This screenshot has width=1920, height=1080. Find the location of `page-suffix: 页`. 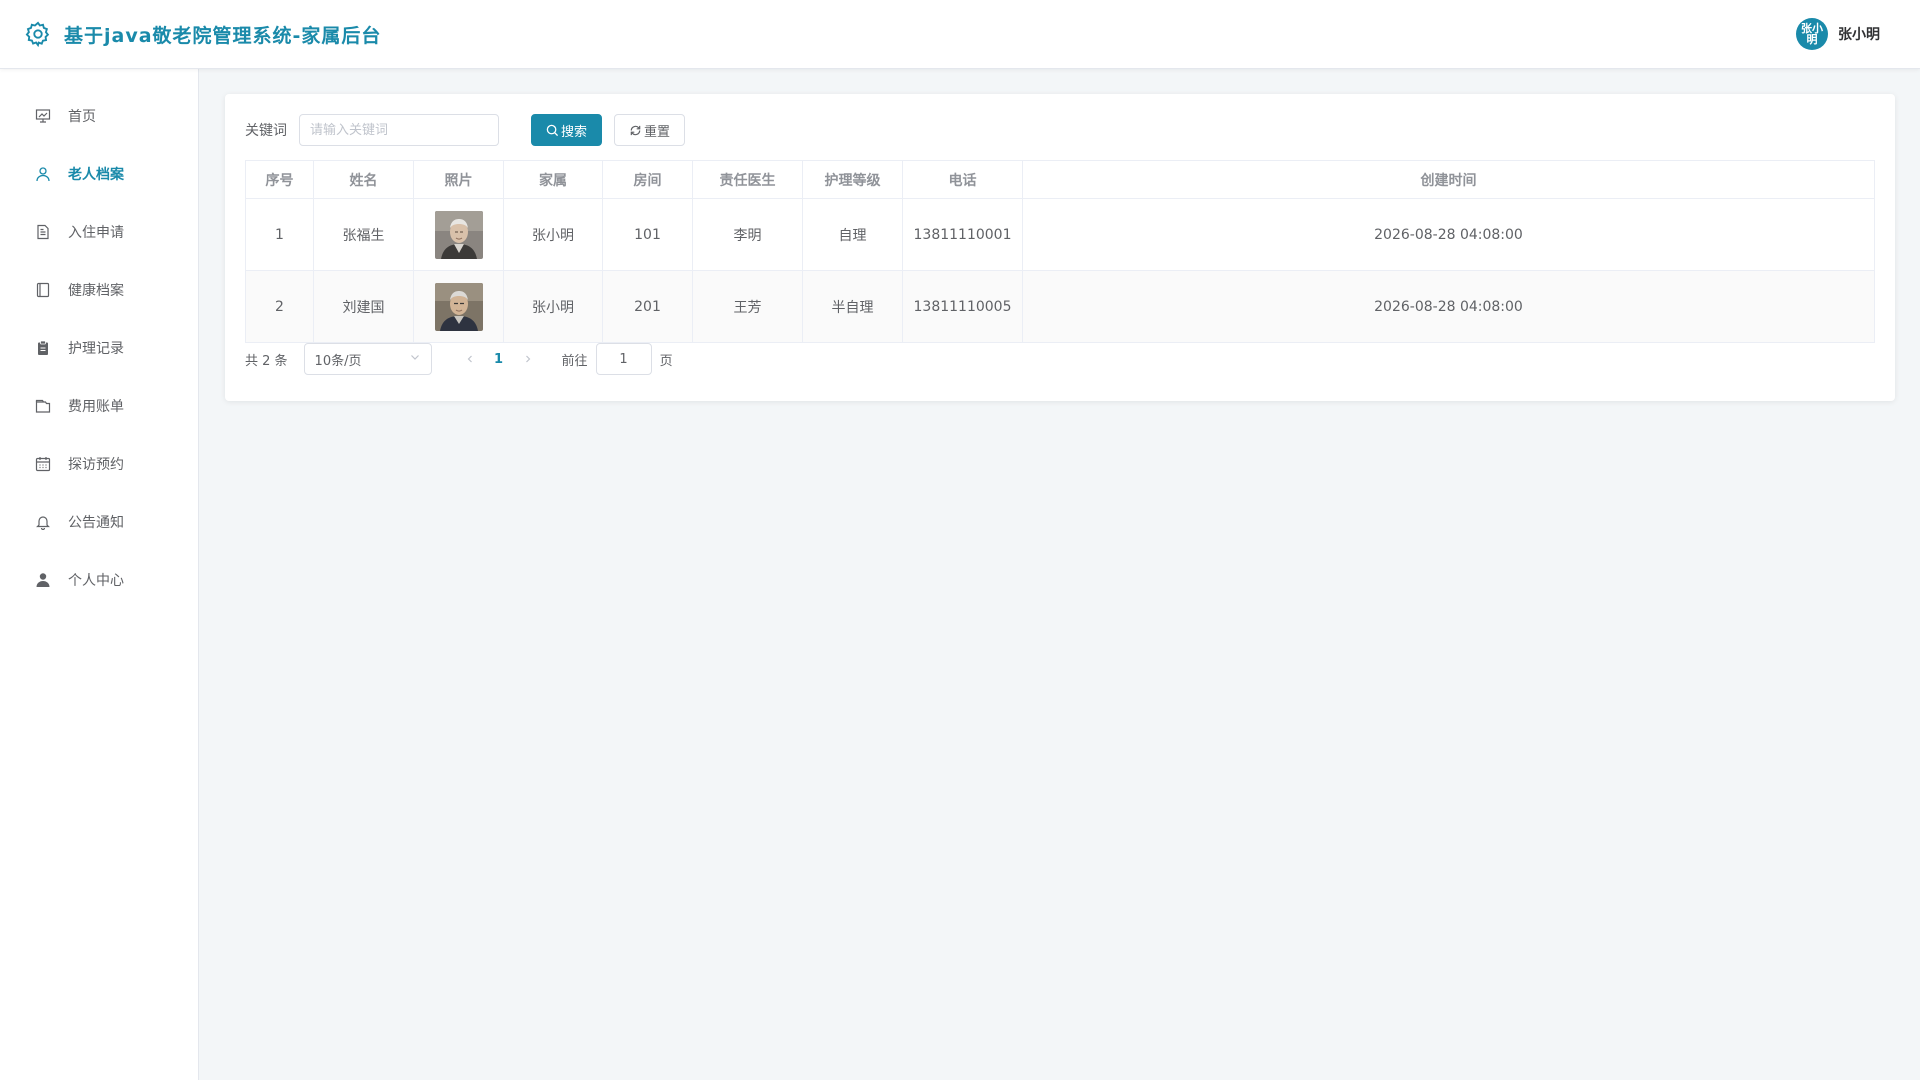

page-suffix: 页 is located at coordinates (666, 361).